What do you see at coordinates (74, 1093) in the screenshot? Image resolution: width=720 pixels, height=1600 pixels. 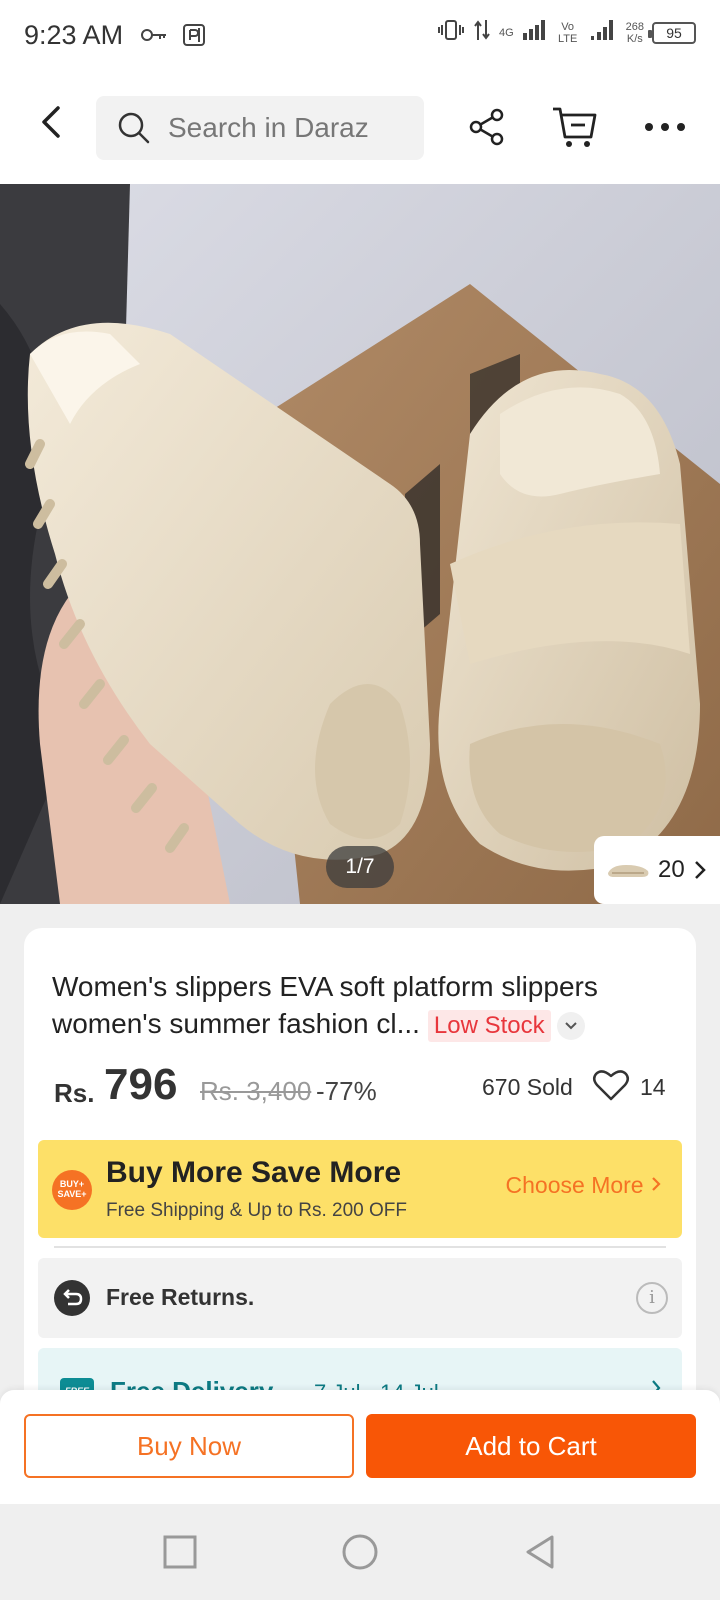 I see `price-currency: Rs.` at bounding box center [74, 1093].